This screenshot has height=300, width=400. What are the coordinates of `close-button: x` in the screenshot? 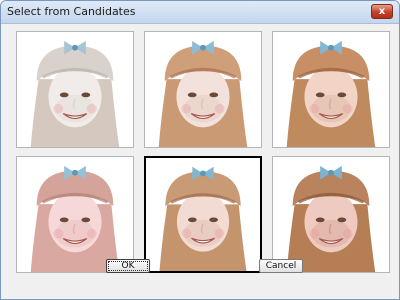 It's located at (382, 11).